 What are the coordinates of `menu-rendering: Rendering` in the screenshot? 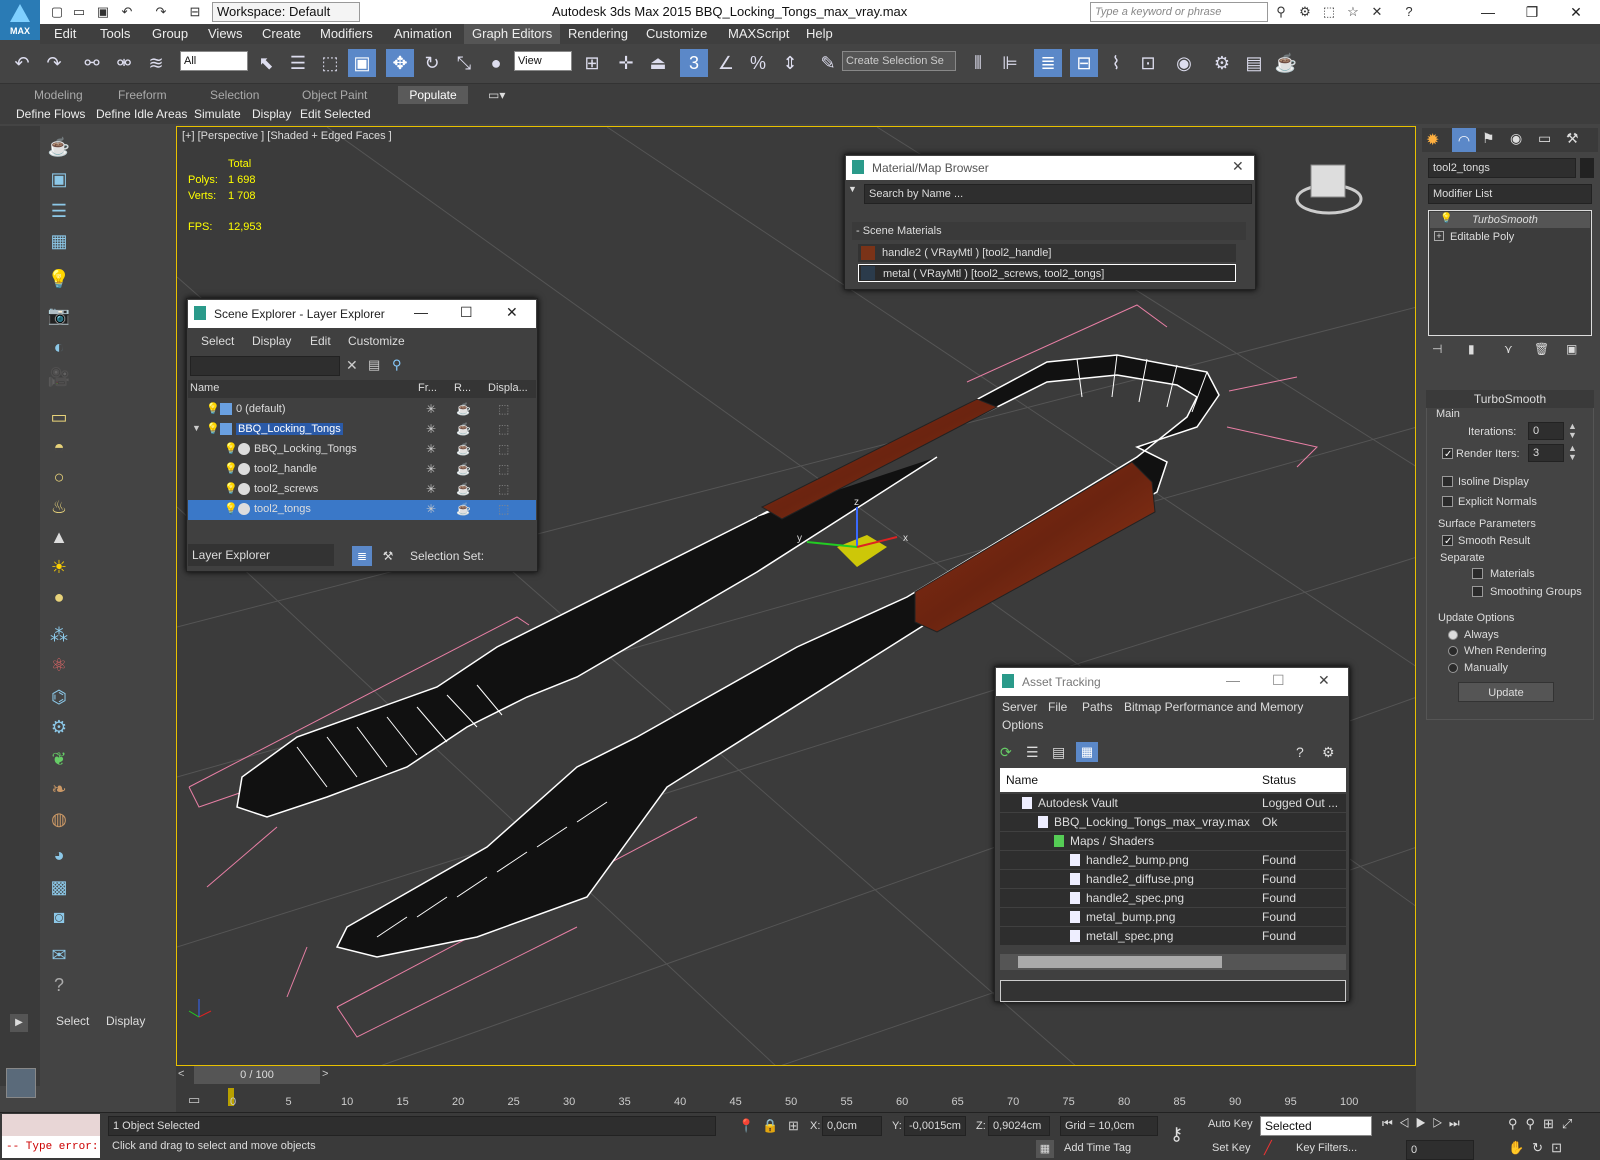 It's located at (598, 34).